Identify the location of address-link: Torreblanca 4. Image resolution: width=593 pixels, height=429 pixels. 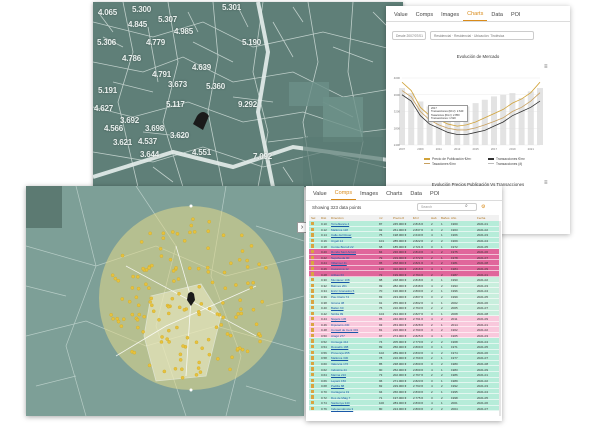
(340, 224).